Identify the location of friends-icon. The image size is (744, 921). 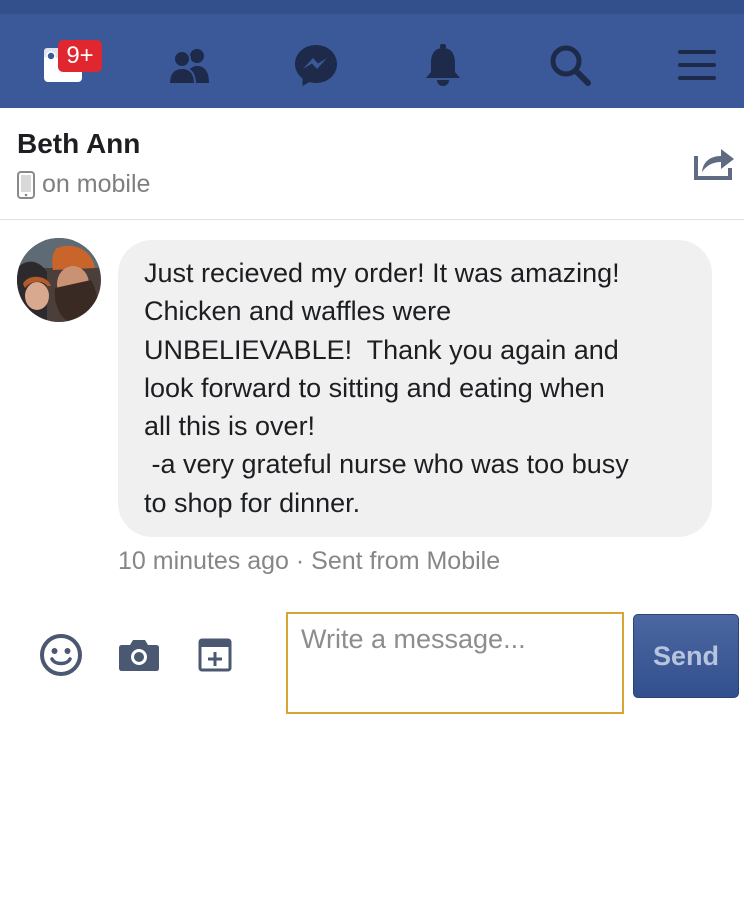
(190, 65).